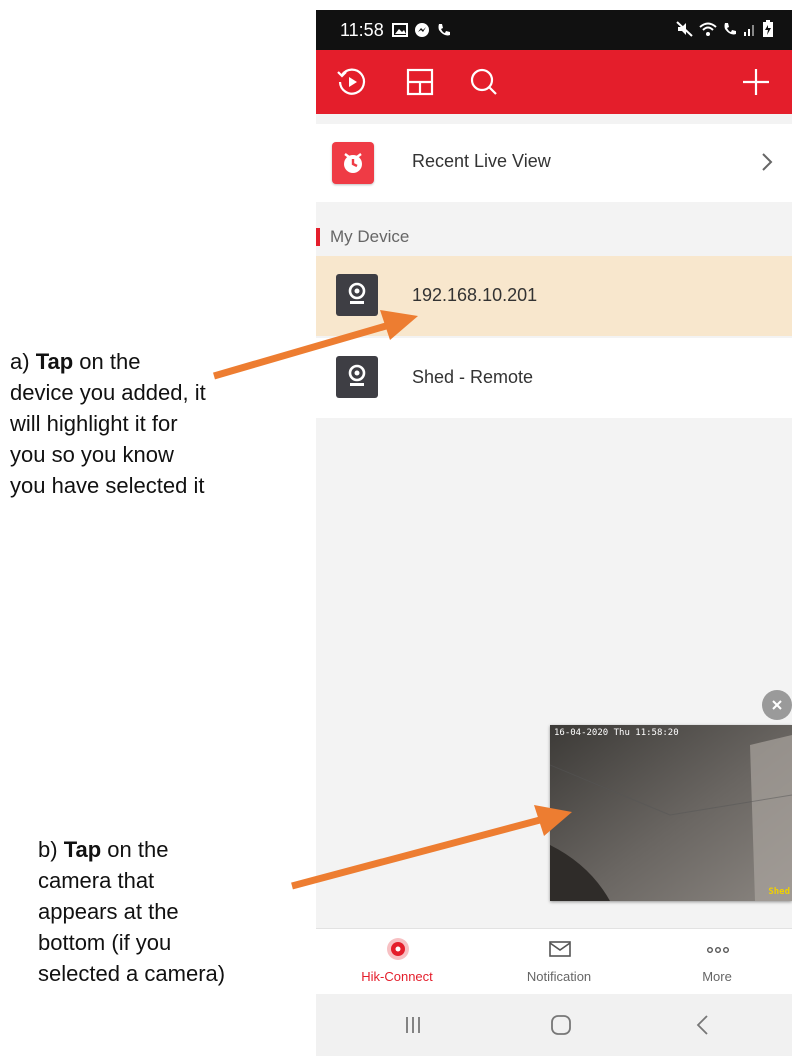  What do you see at coordinates (473, 377) in the screenshot?
I see `device-label: Shed - Remote` at bounding box center [473, 377].